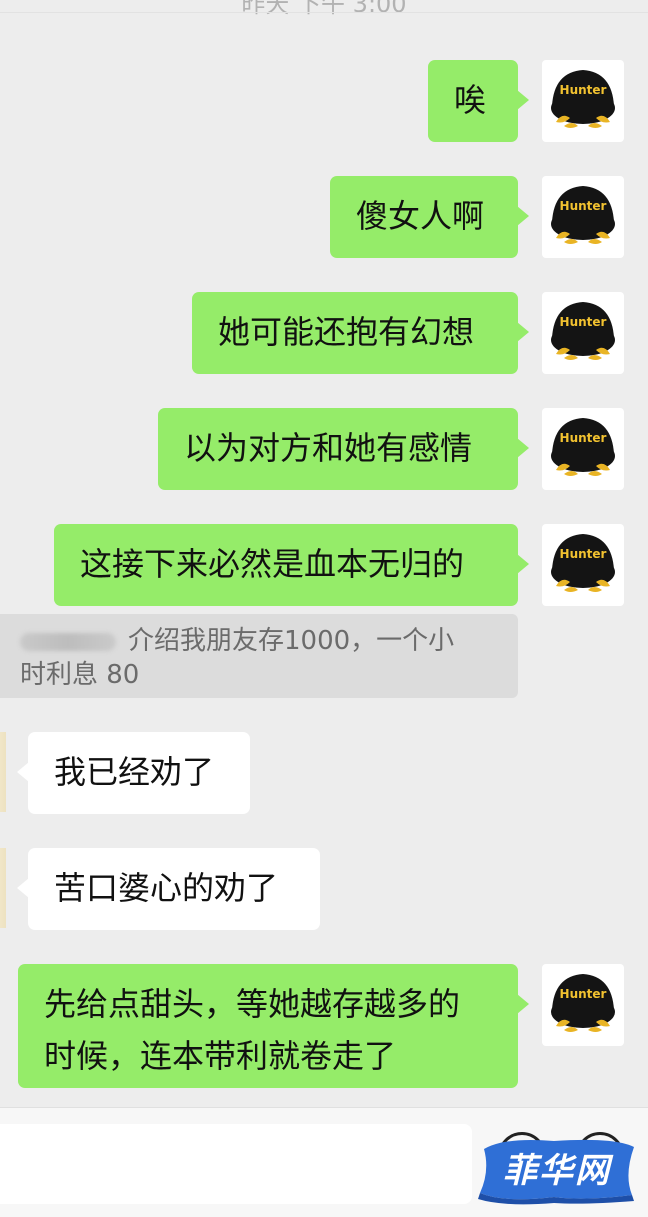 The height and width of the screenshot is (1217, 648). I want to click on quoted-message: 介绍我朋友存1000，一个小 时利息 80, so click(259, 656).